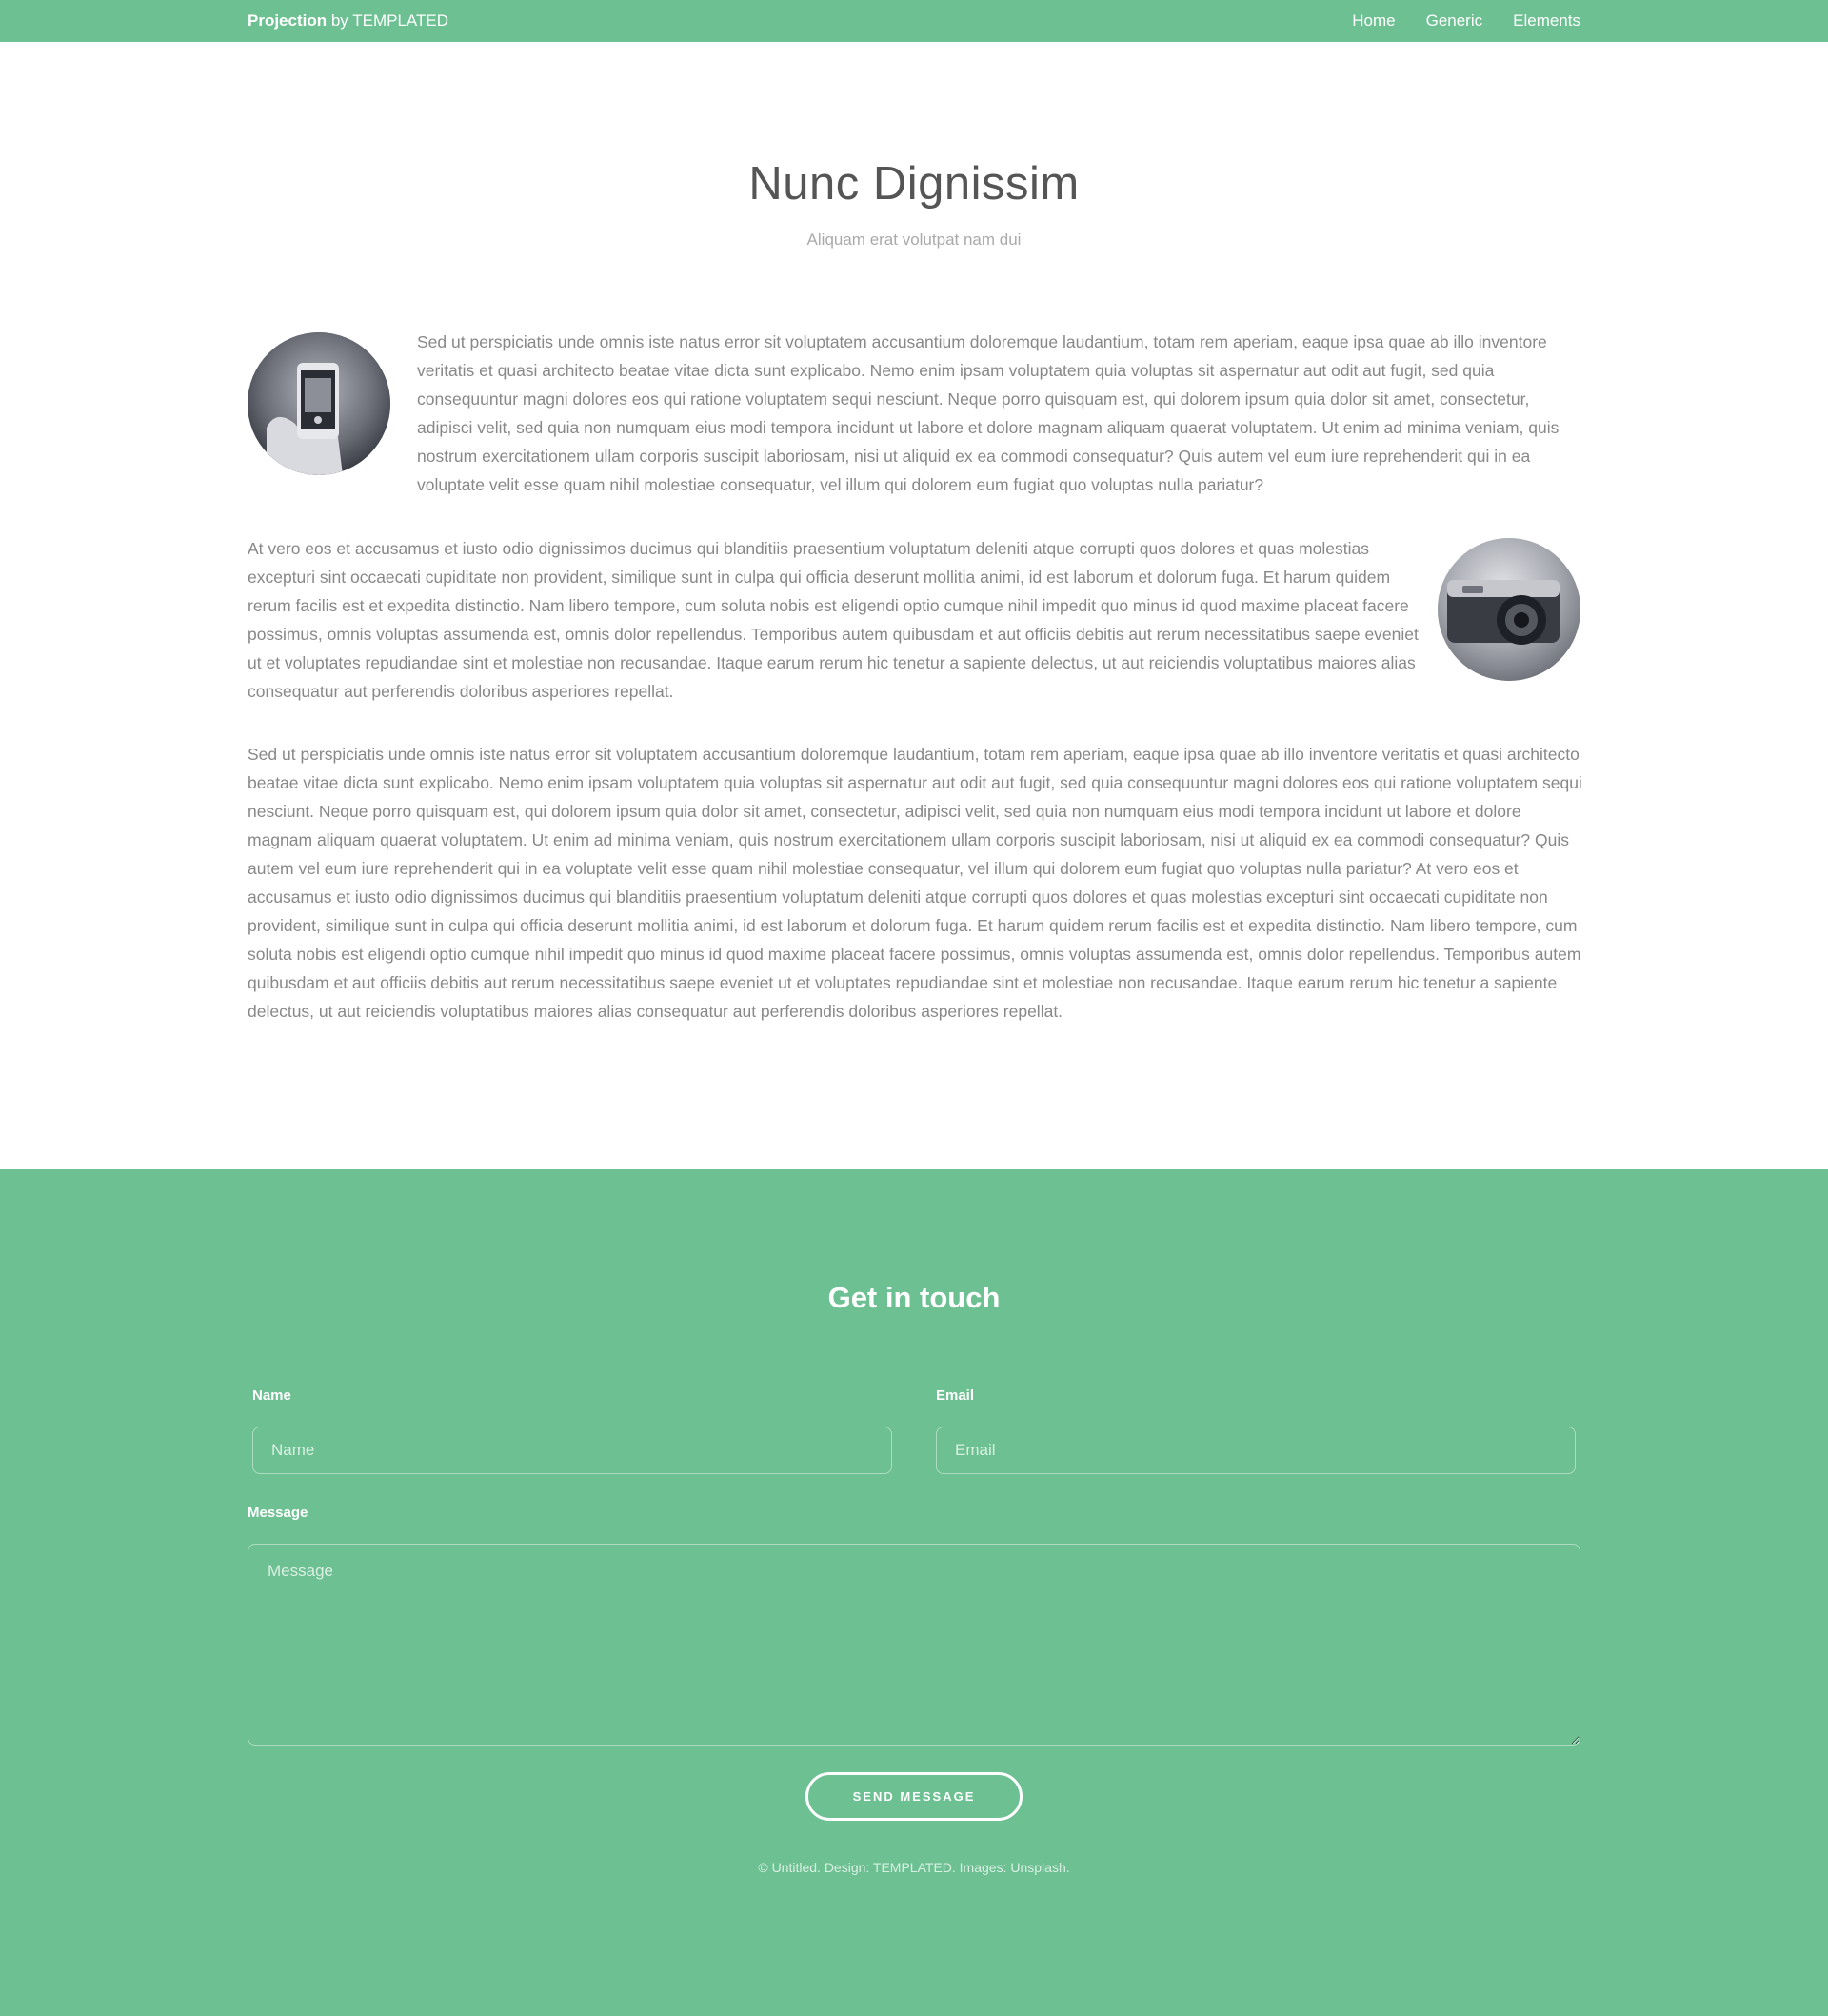 Image resolution: width=1828 pixels, height=2016 pixels. I want to click on camera-photo-icon, so click(1509, 609).